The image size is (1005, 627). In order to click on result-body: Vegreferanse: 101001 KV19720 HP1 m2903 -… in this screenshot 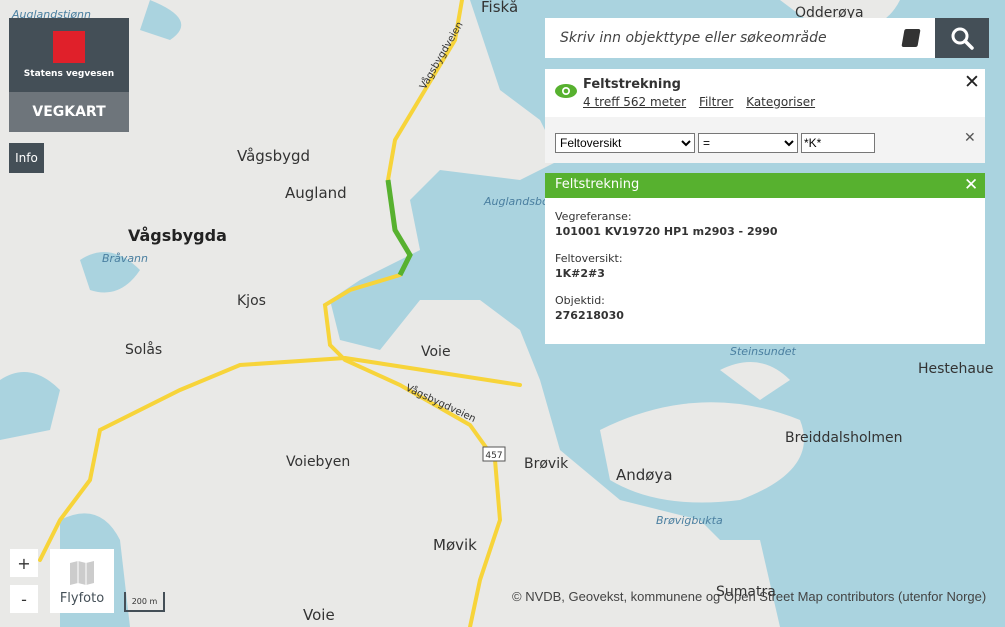, I will do `click(765, 271)`.